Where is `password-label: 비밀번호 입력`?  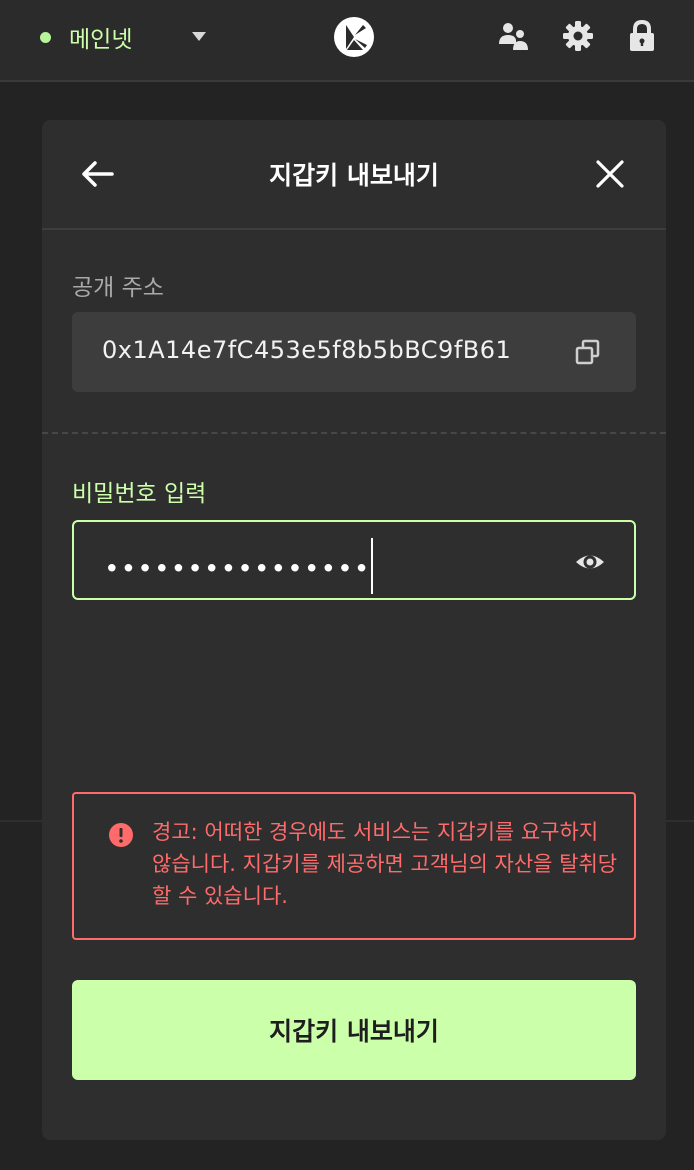 password-label: 비밀번호 입력 is located at coordinates (139, 494).